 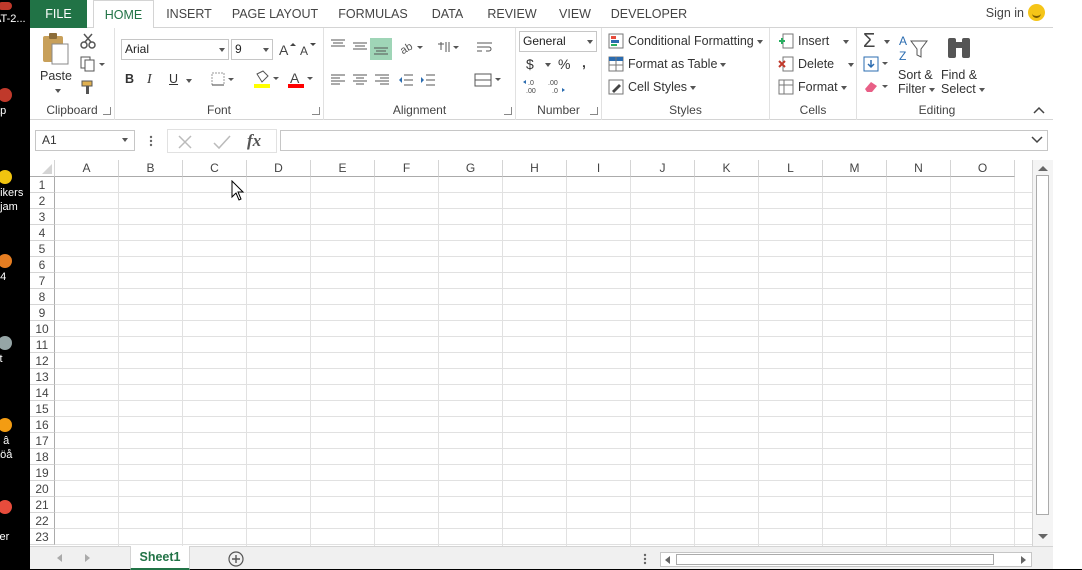 What do you see at coordinates (42, 441) in the screenshot?
I see `row-header: 17` at bounding box center [42, 441].